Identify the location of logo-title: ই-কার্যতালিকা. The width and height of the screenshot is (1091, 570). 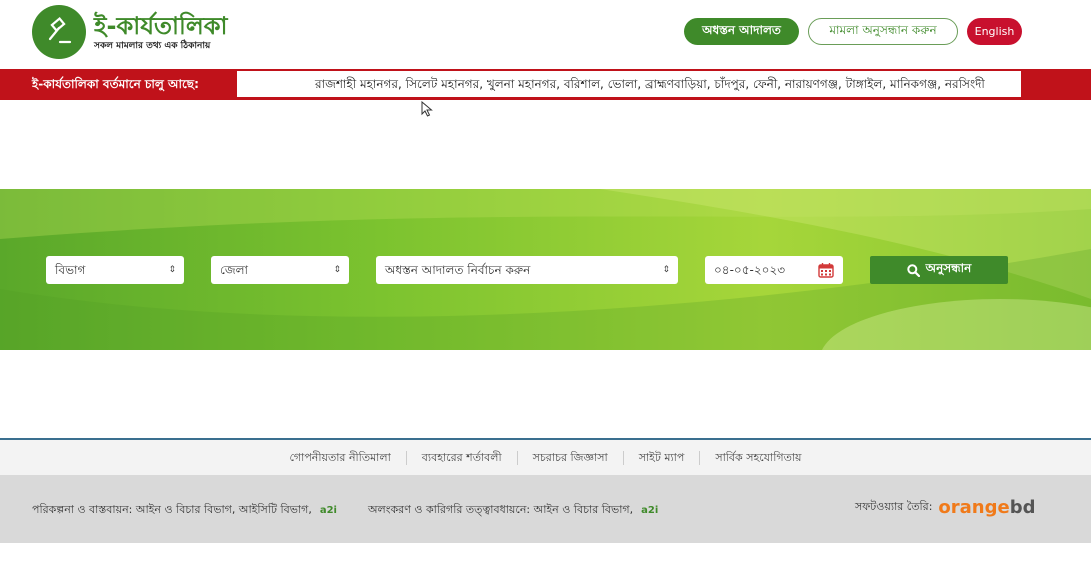
(161, 26).